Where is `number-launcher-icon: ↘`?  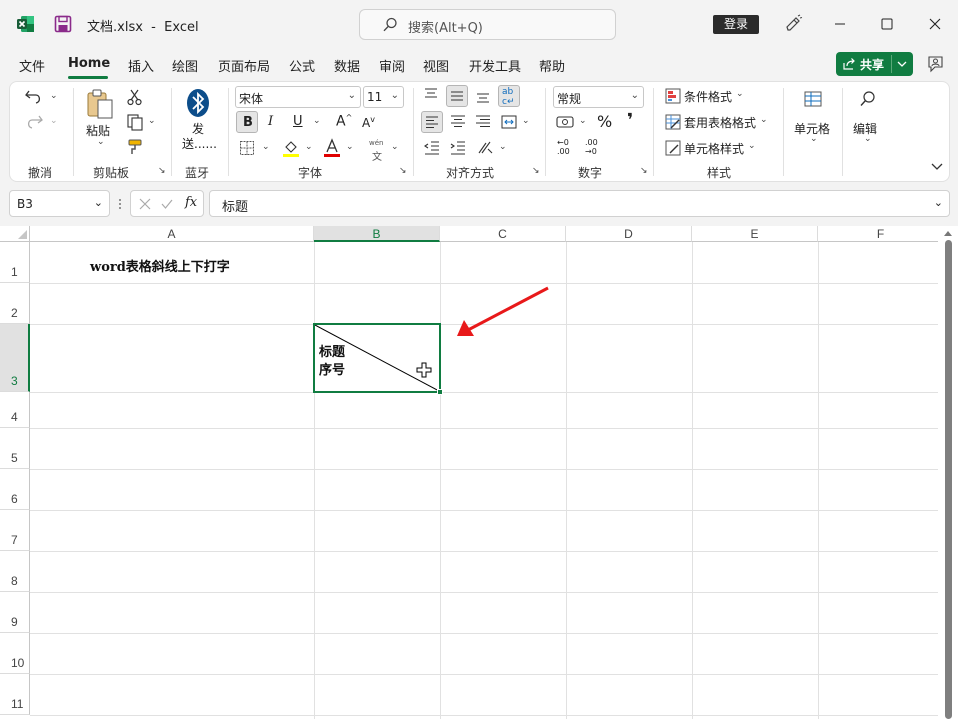 number-launcher-icon: ↘ is located at coordinates (644, 171).